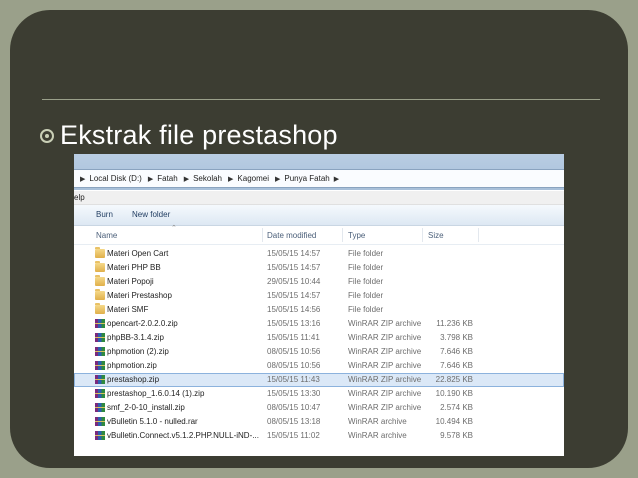  Describe the element at coordinates (128, 309) in the screenshot. I see `file-name: Materi SMF` at that location.